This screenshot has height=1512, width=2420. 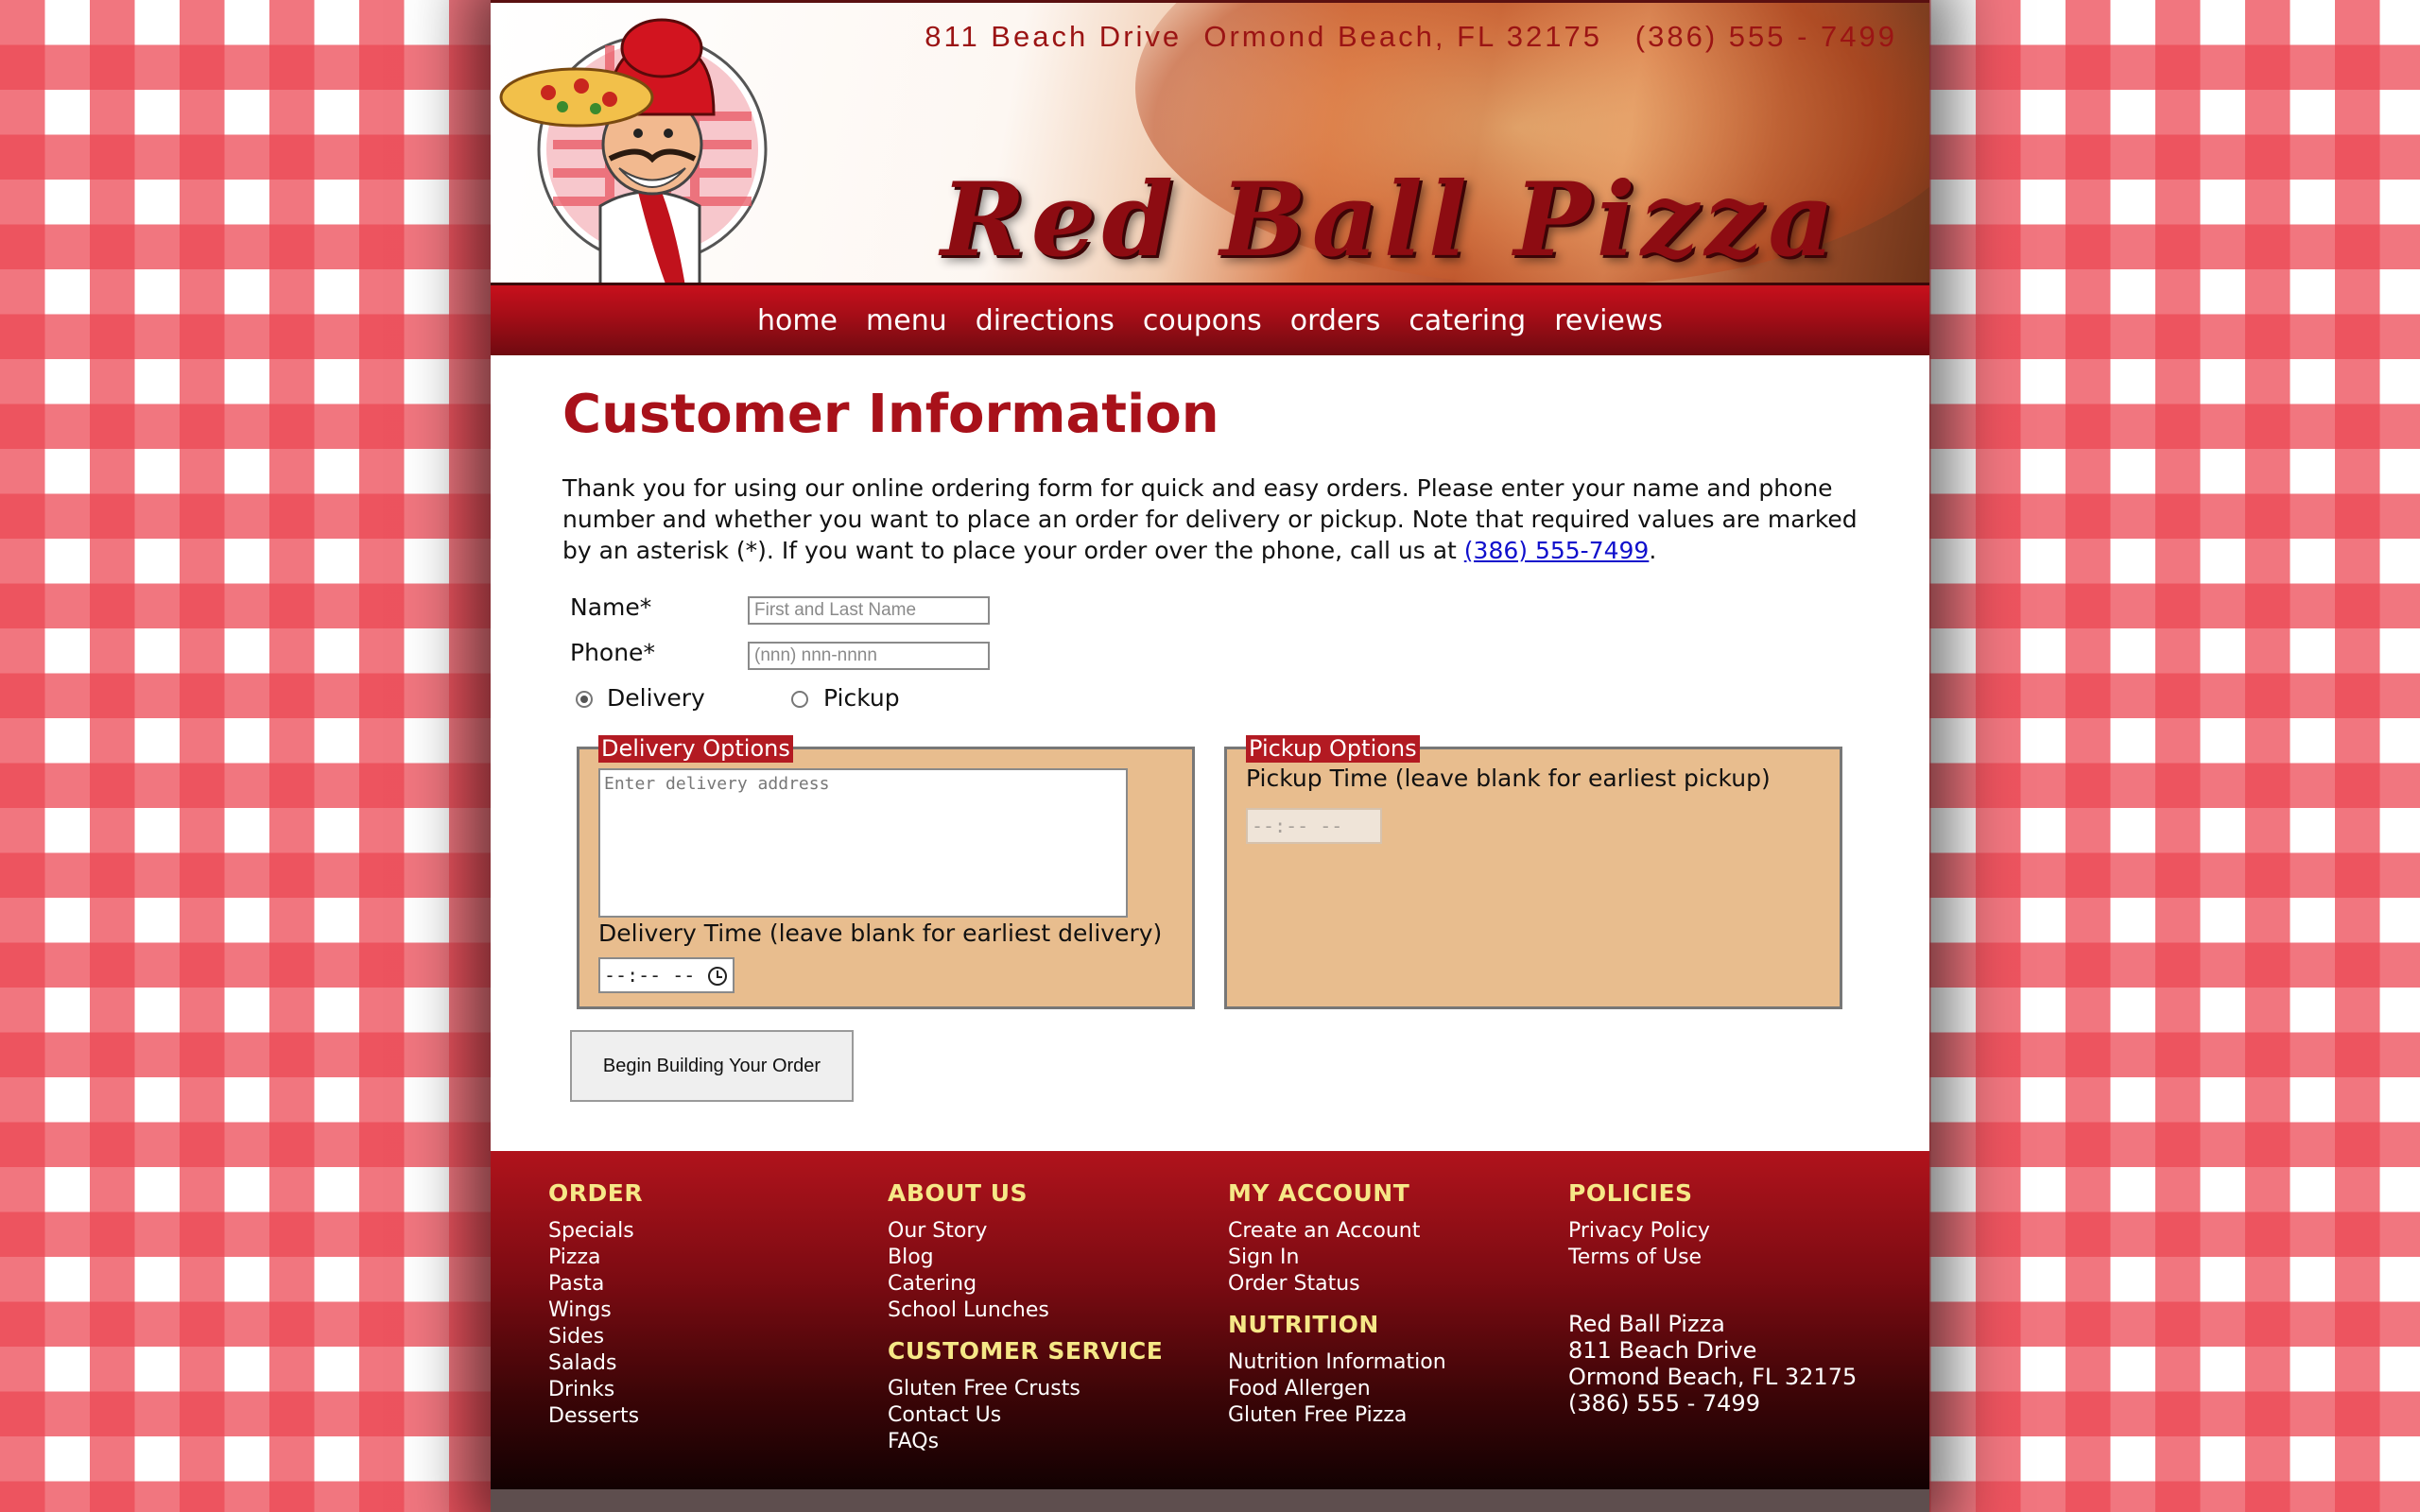 What do you see at coordinates (650, 975) in the screenshot?
I see `delivery-time-value: --:-- --` at bounding box center [650, 975].